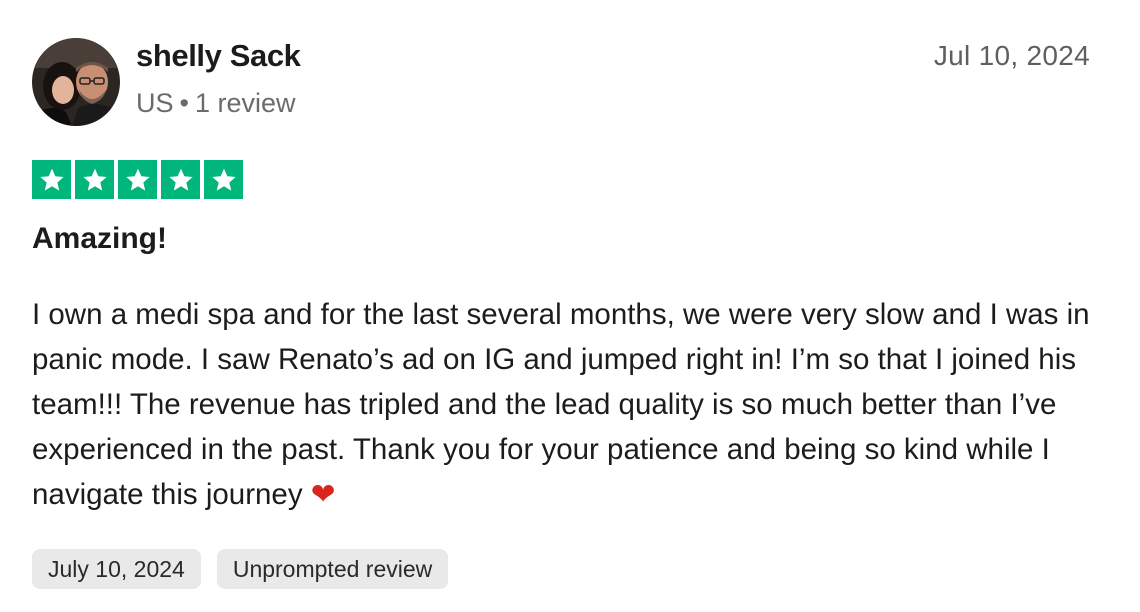 The width and height of the screenshot is (1140, 612). Describe the element at coordinates (1011, 55) in the screenshot. I see `review-date: Jul 10, 2024` at that location.